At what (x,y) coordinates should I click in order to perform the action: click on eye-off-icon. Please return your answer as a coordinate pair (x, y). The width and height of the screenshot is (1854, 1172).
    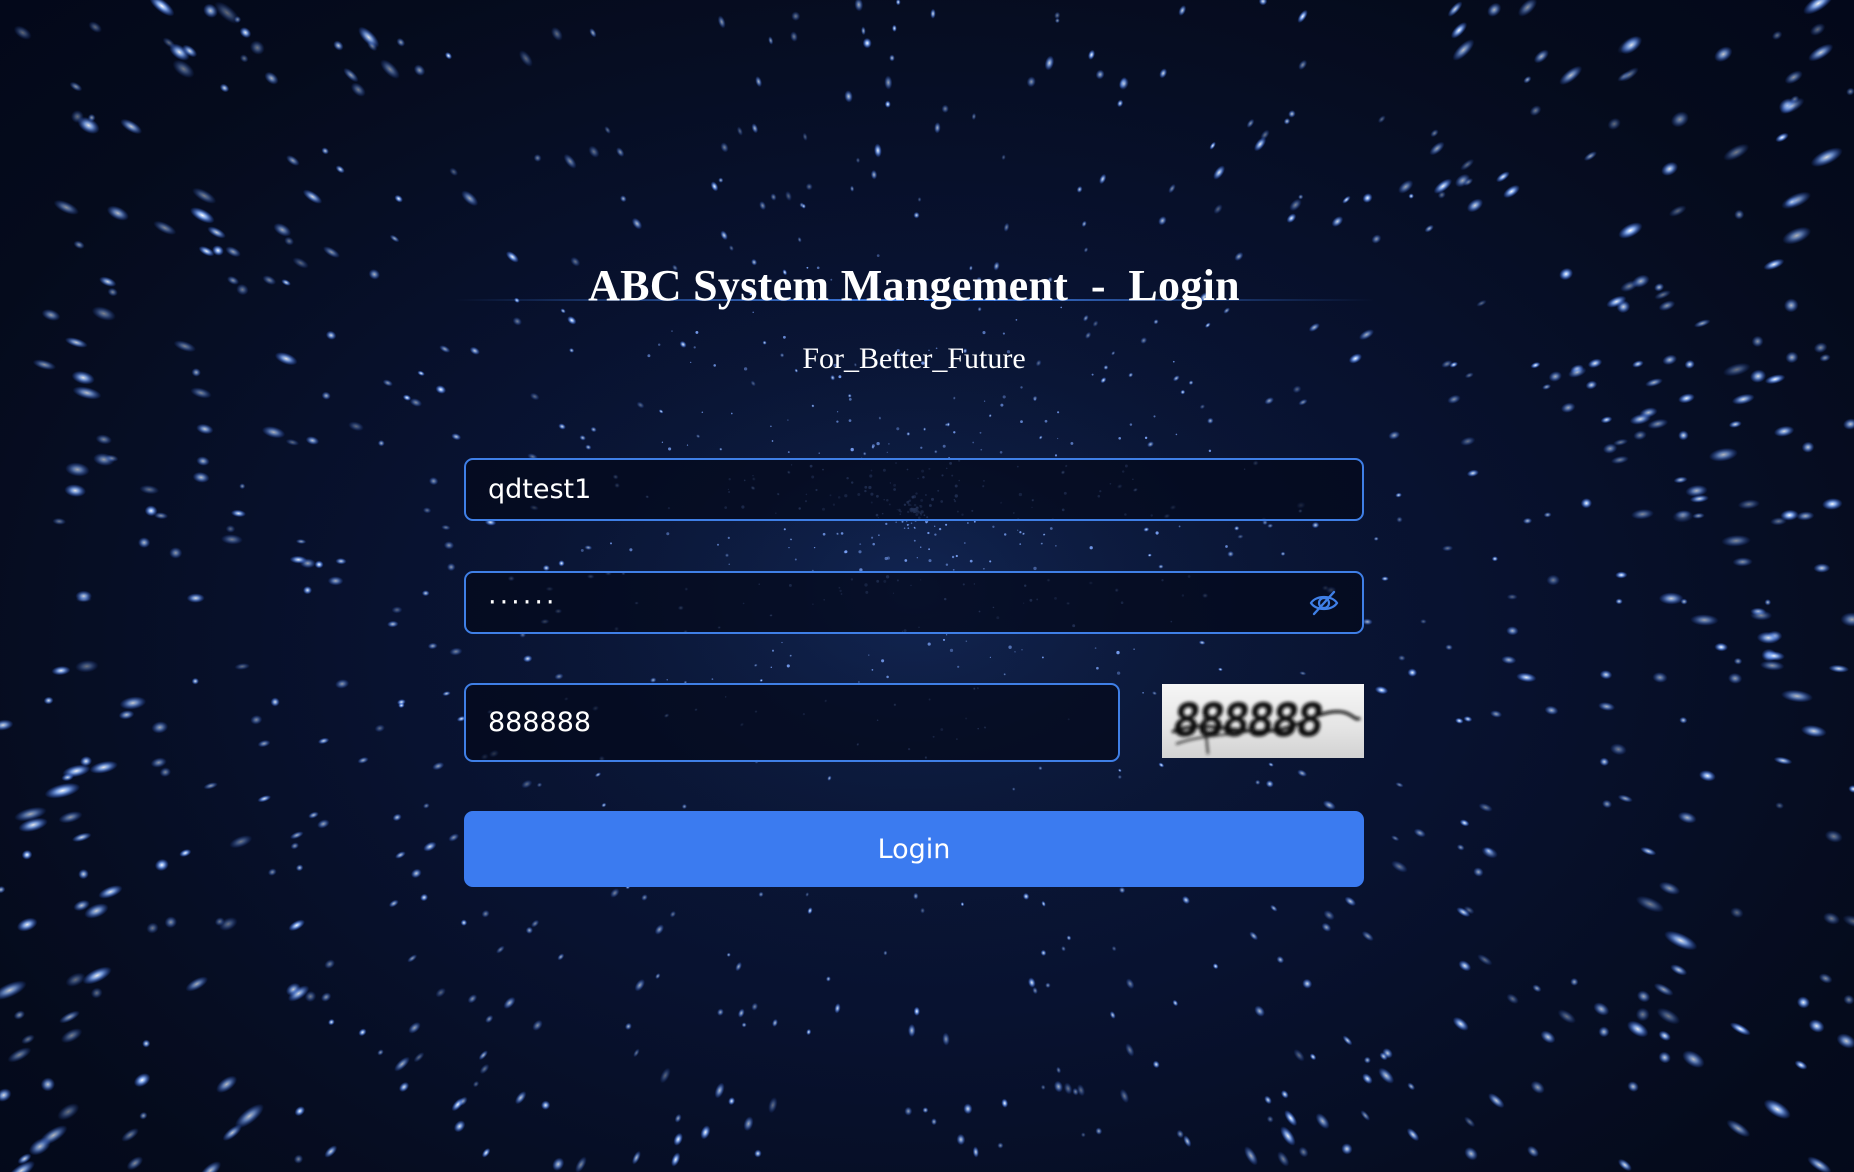
    Looking at the image, I should click on (1324, 603).